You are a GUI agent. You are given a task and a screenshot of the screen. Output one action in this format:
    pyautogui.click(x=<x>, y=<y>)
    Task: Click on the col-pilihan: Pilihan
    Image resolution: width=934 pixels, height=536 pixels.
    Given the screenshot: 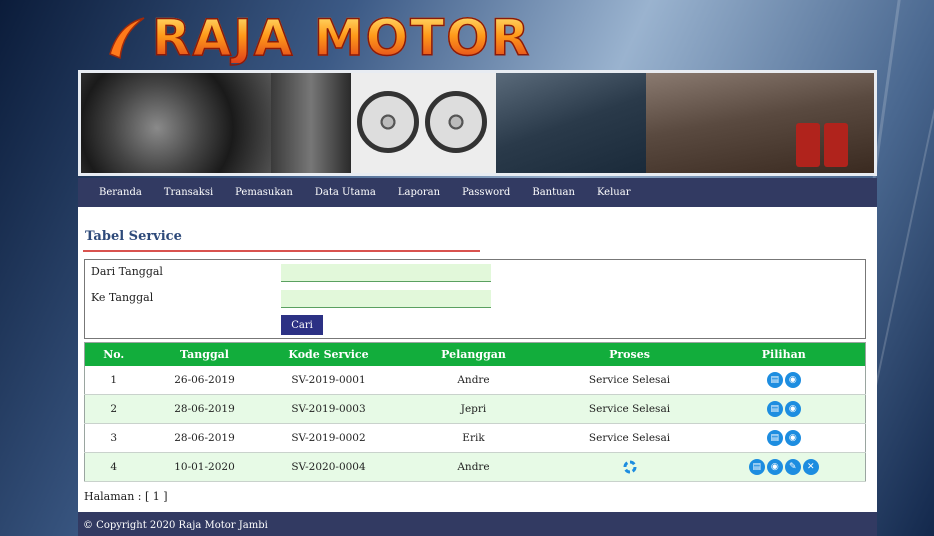 What is the action you would take?
    pyautogui.click(x=784, y=354)
    